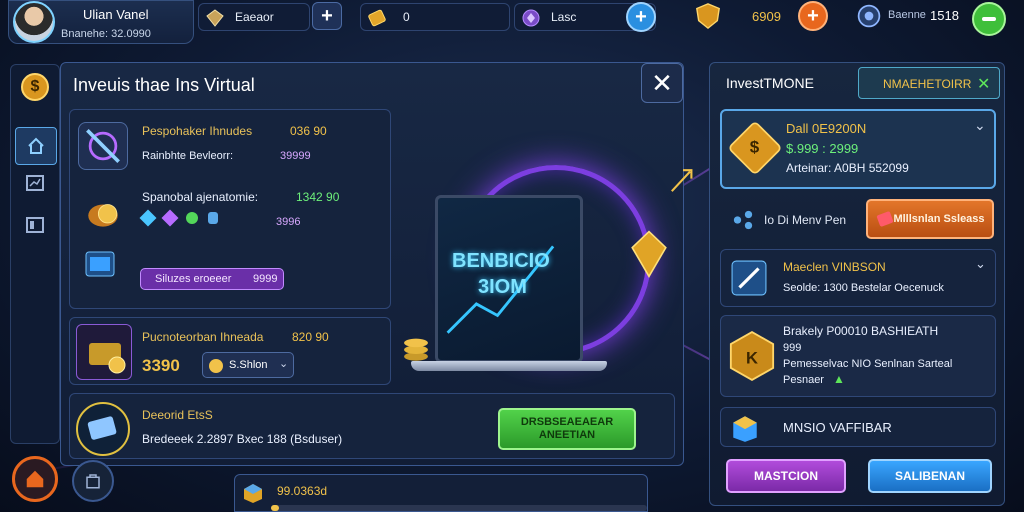 This screenshot has width=1024, height=512. I want to click on tab-label: NMAEHETOIRR, so click(927, 84).